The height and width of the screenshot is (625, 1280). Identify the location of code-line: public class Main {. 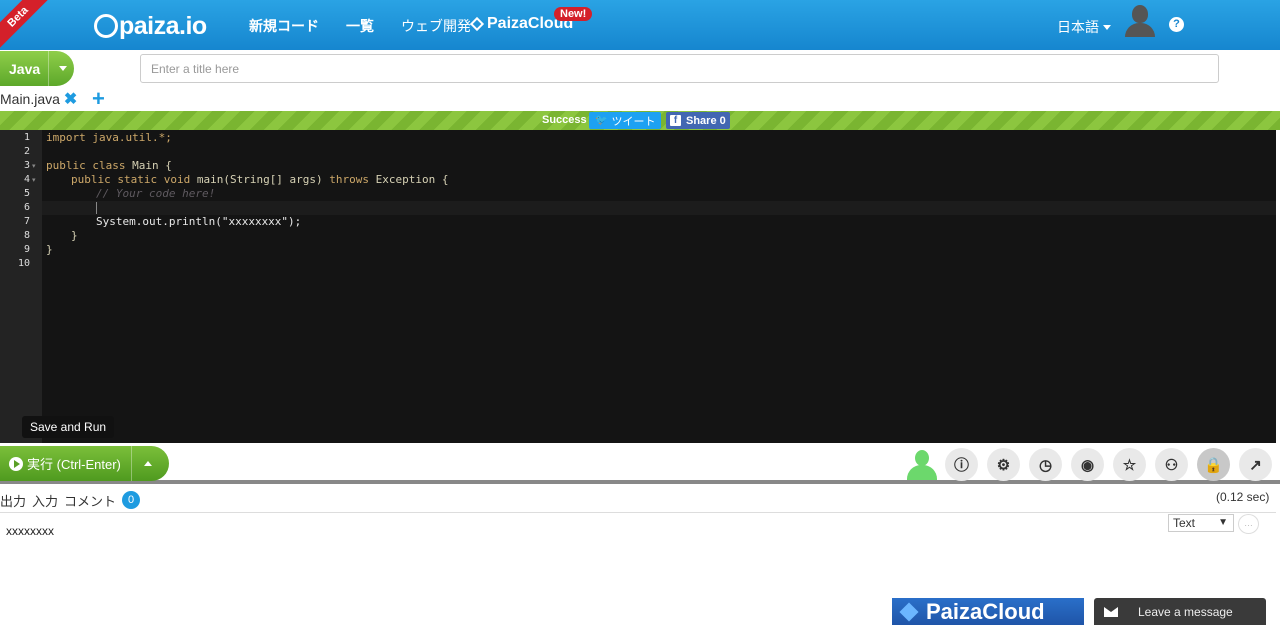
(109, 165).